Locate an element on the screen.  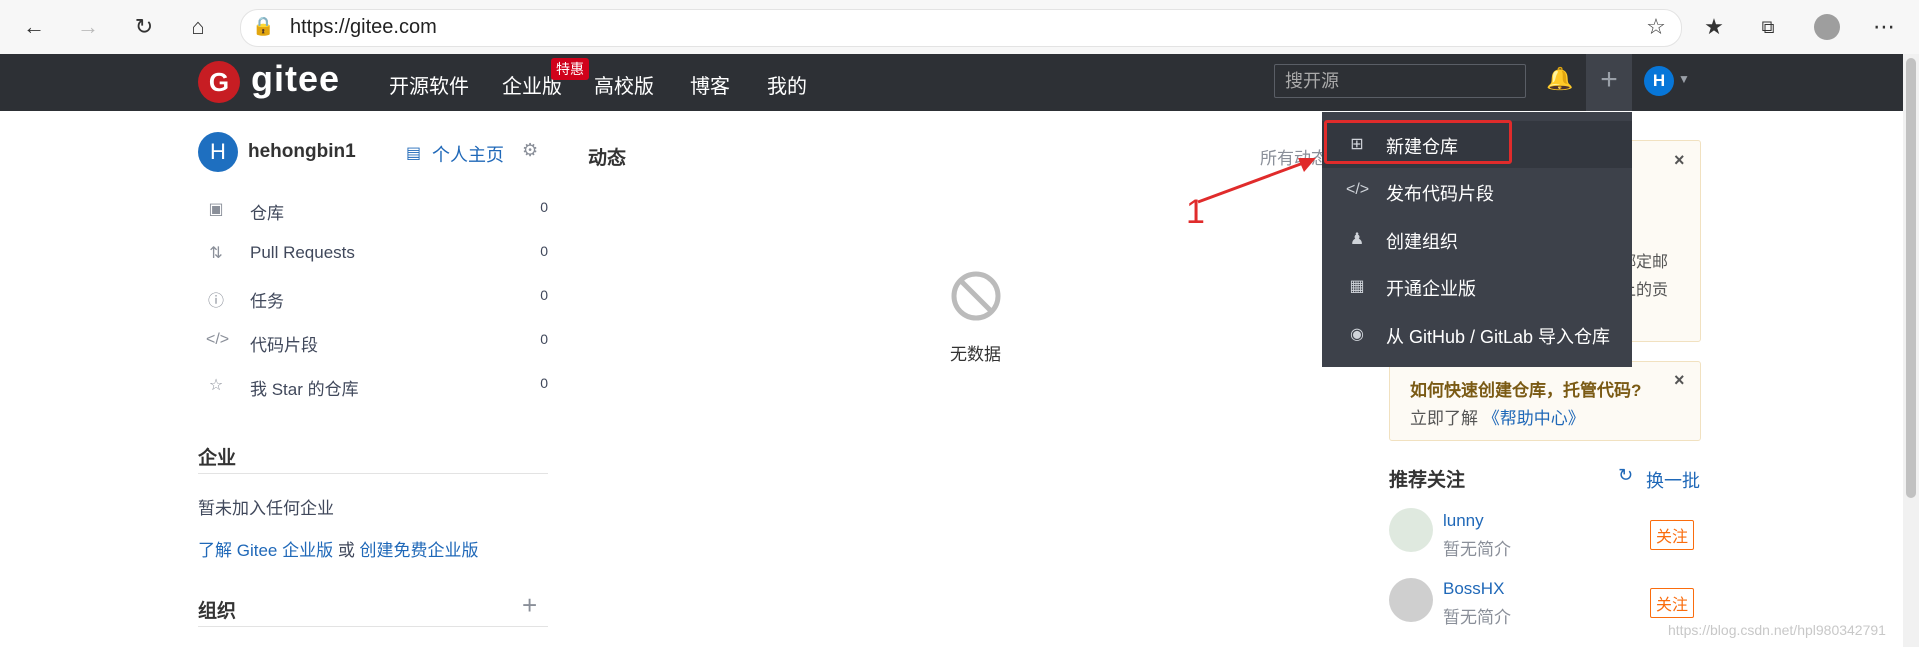
create-plus-button: + is located at coordinates (1609, 82).